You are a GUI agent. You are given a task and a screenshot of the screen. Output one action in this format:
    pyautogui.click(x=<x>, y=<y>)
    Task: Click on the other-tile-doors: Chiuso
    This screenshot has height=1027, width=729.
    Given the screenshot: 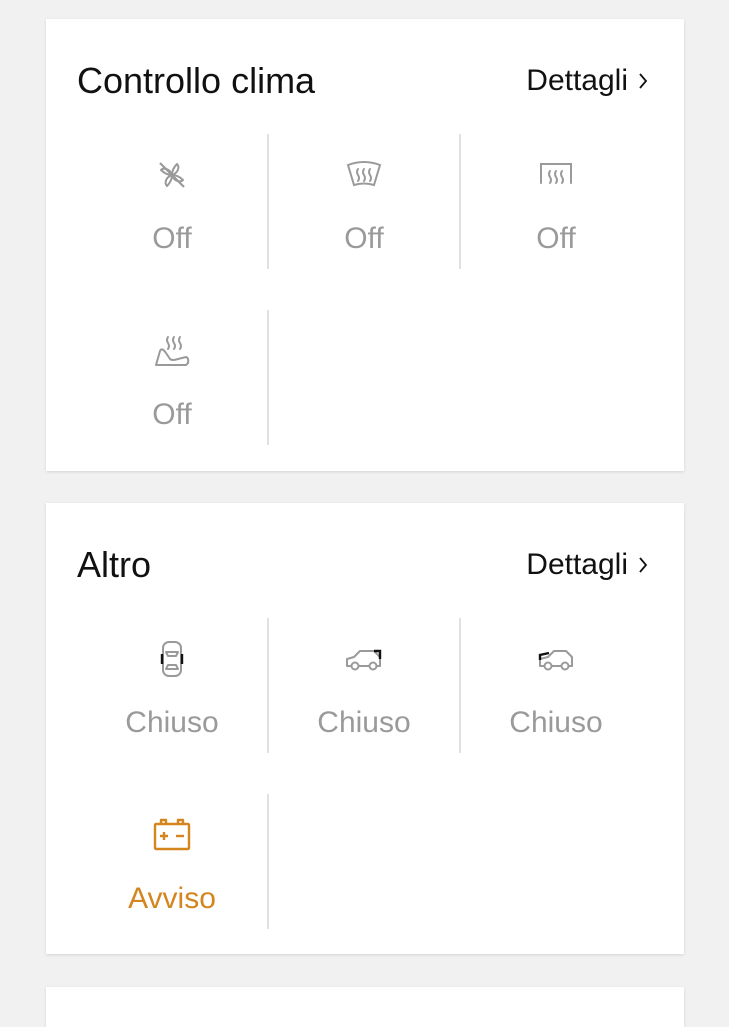 What is the action you would take?
    pyautogui.click(x=172, y=690)
    